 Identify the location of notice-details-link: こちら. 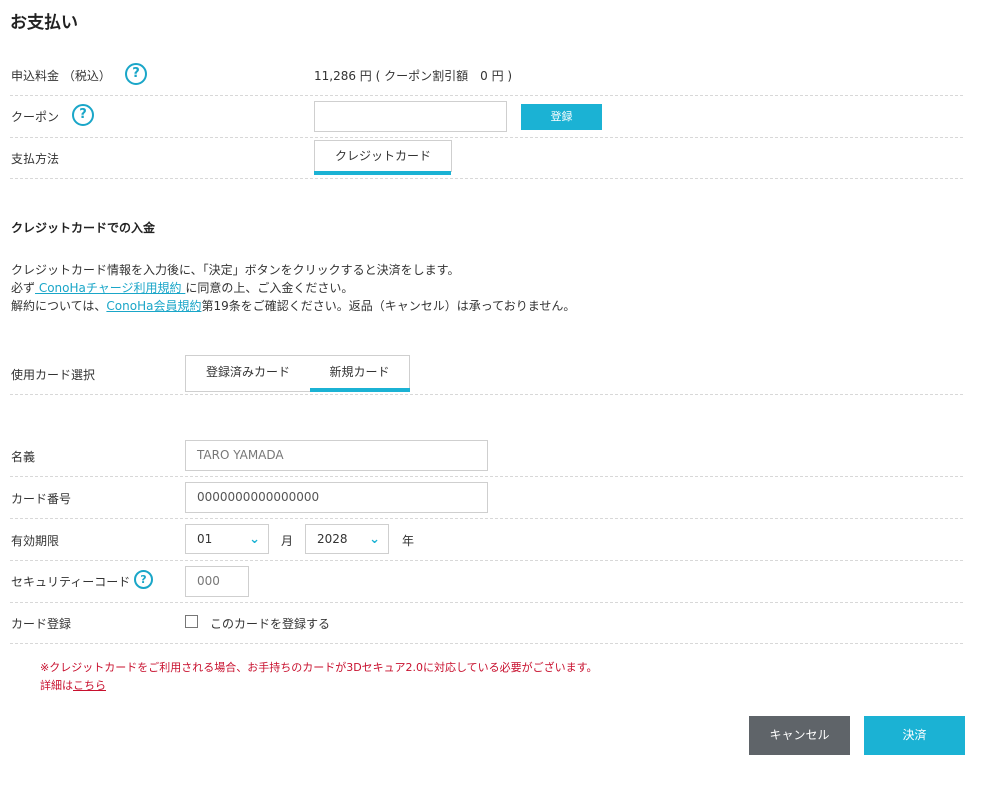
(89, 685).